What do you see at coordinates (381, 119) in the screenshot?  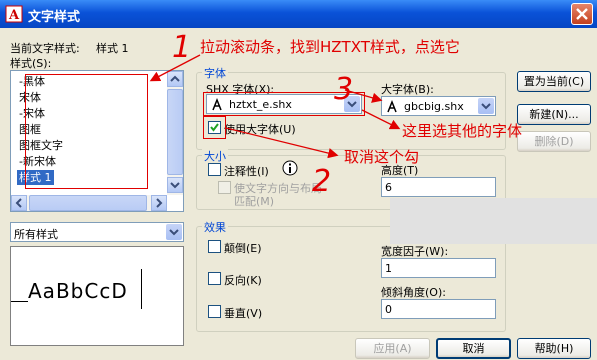 I see `annotation-arrow-font` at bounding box center [381, 119].